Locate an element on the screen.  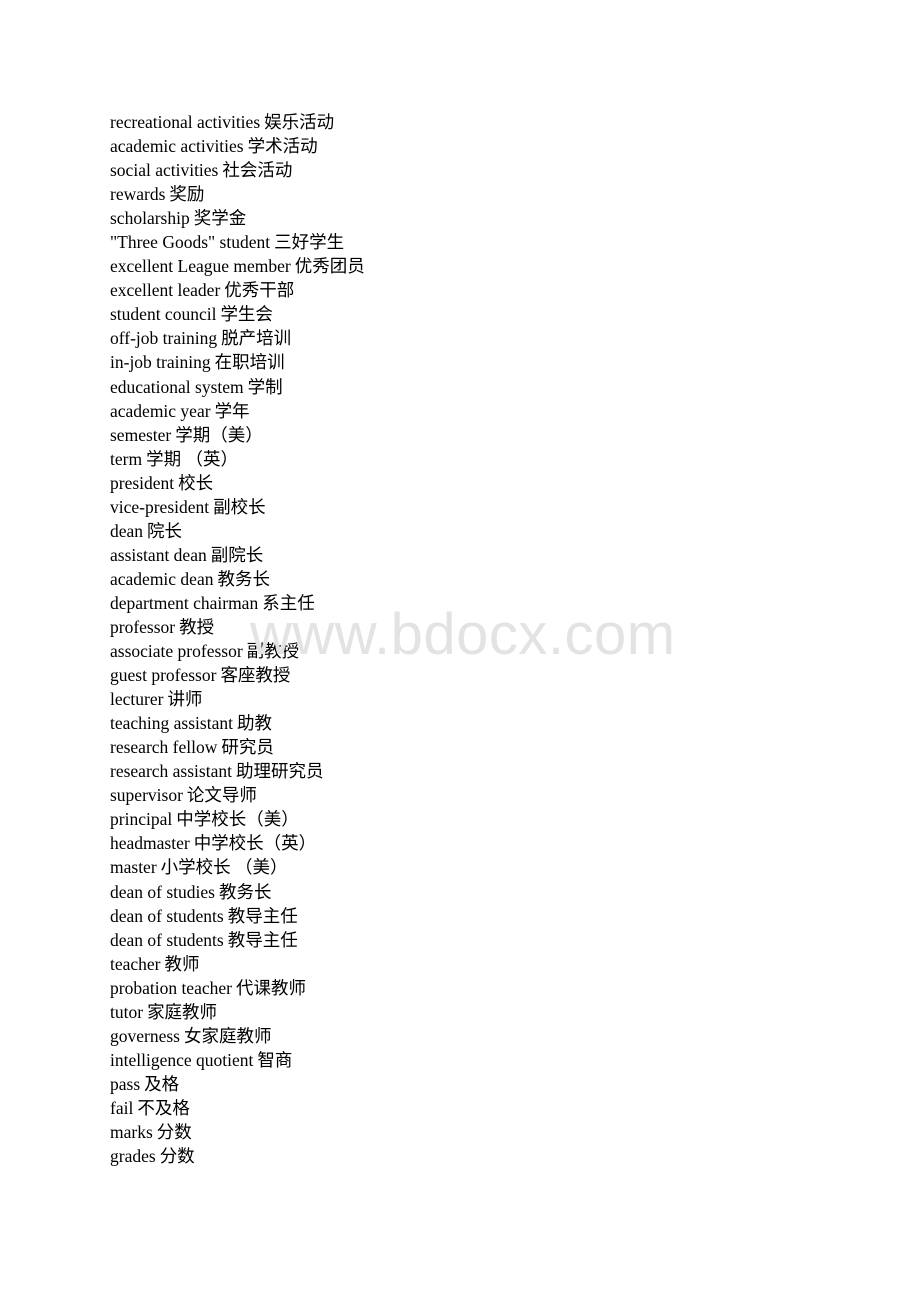
vocabulary-entry: assistant dean 副院长 is located at coordinates (237, 555).